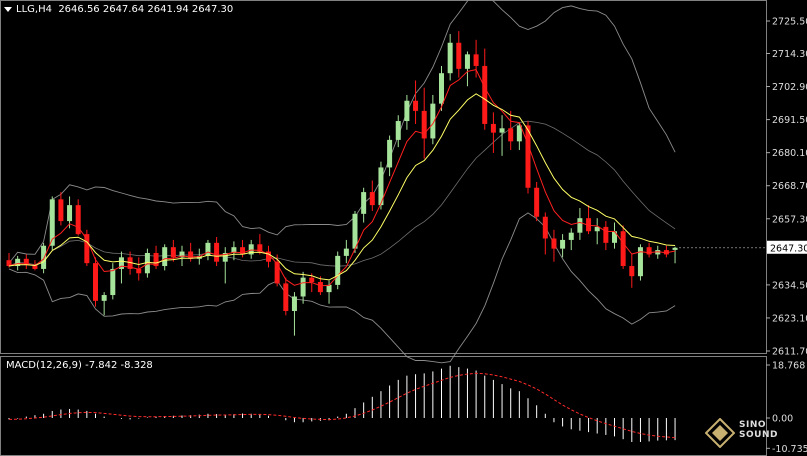 The height and width of the screenshot is (456, 807). Describe the element at coordinates (789, 219) in the screenshot. I see `price-tick-label: 2657.30` at that location.